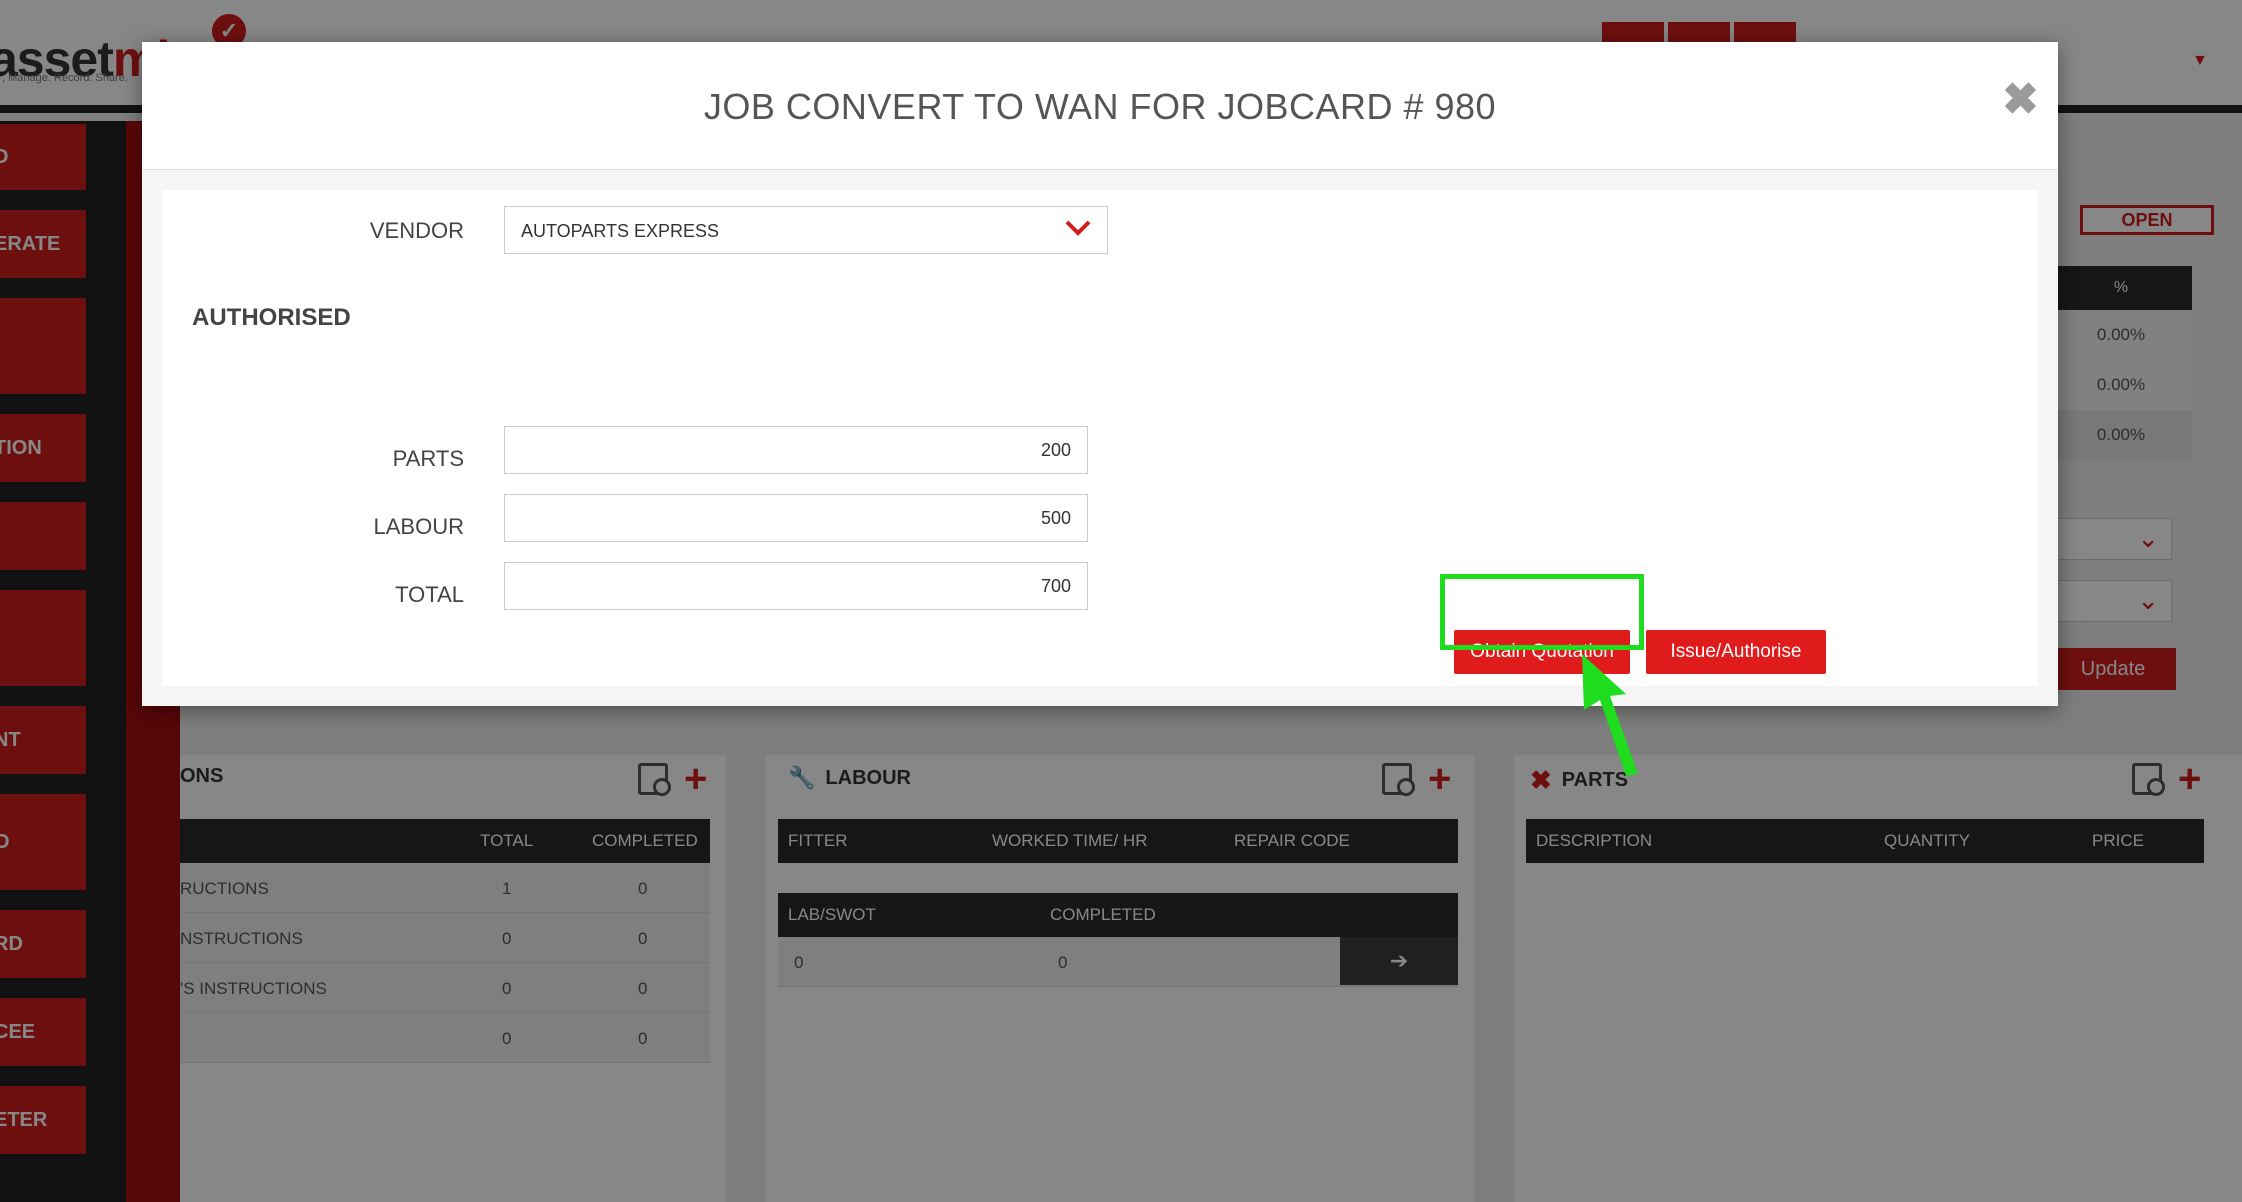  I want to click on vendor-select: AUTOPARTS EXPRESS, so click(806, 230).